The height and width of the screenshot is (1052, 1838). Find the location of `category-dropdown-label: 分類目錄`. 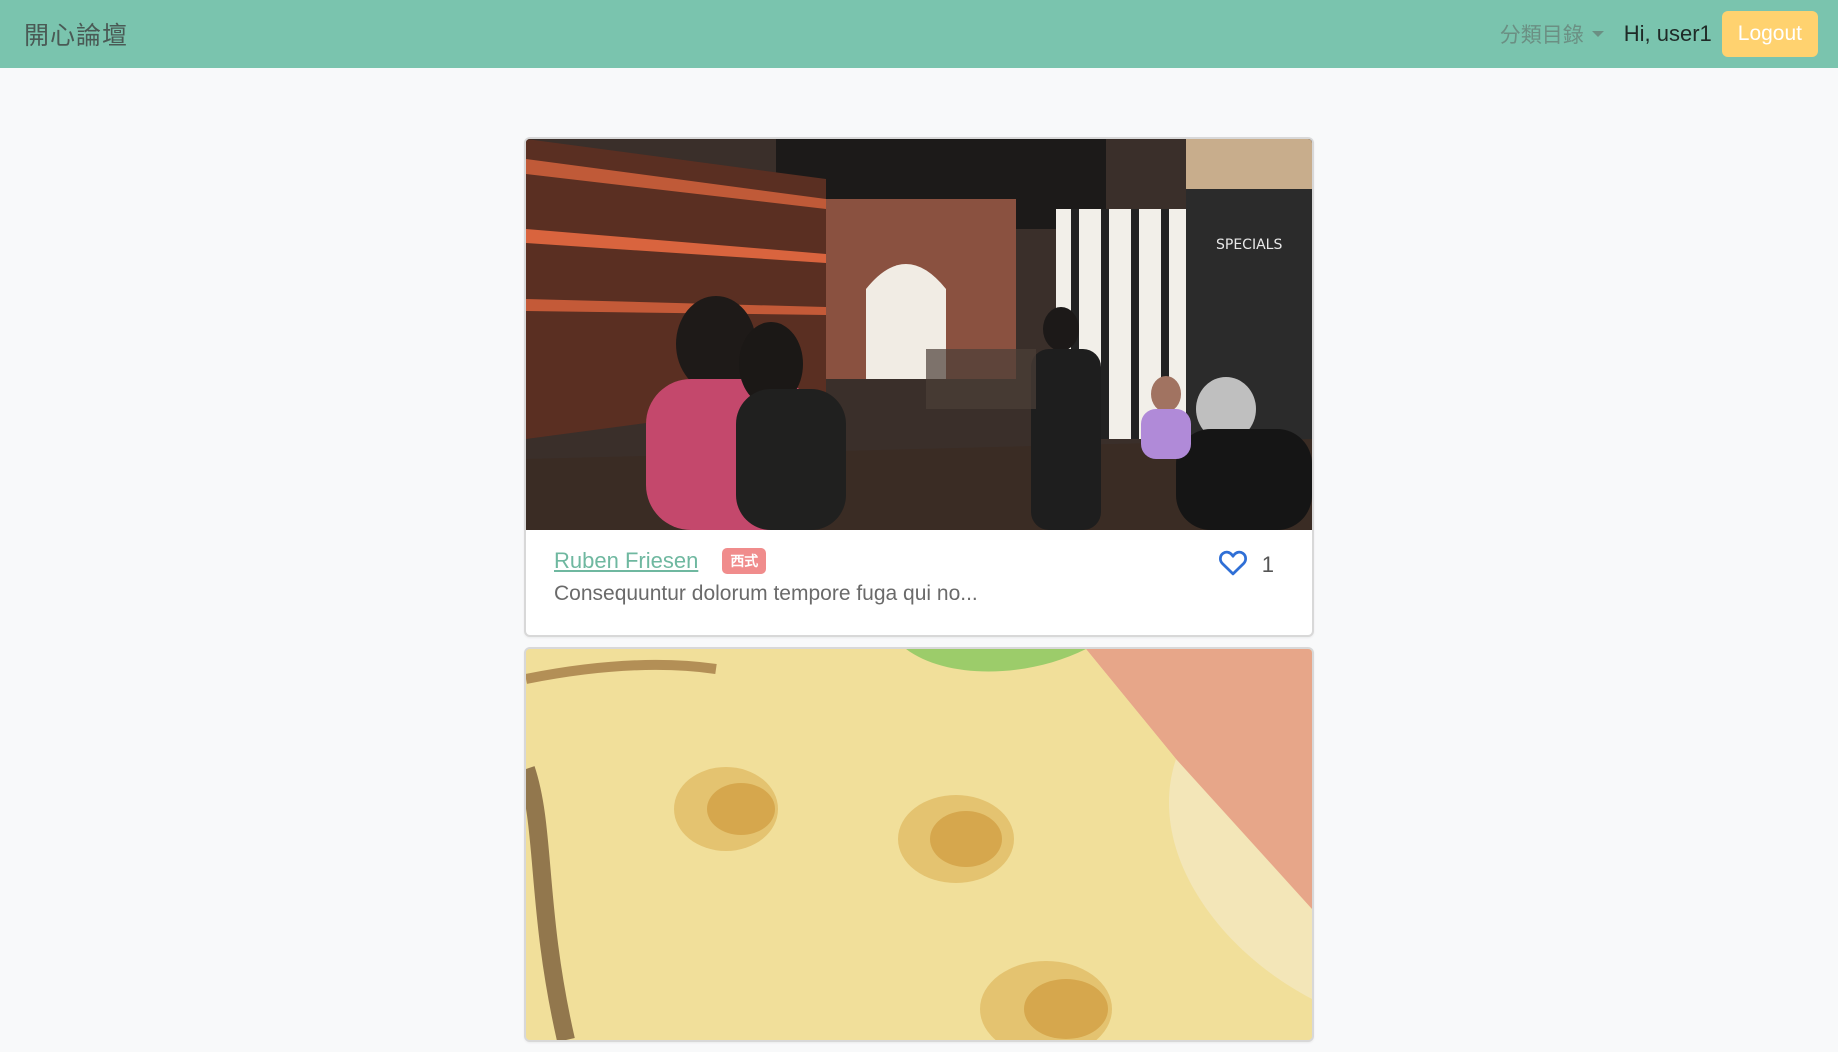

category-dropdown-label: 分類目錄 is located at coordinates (1541, 35).